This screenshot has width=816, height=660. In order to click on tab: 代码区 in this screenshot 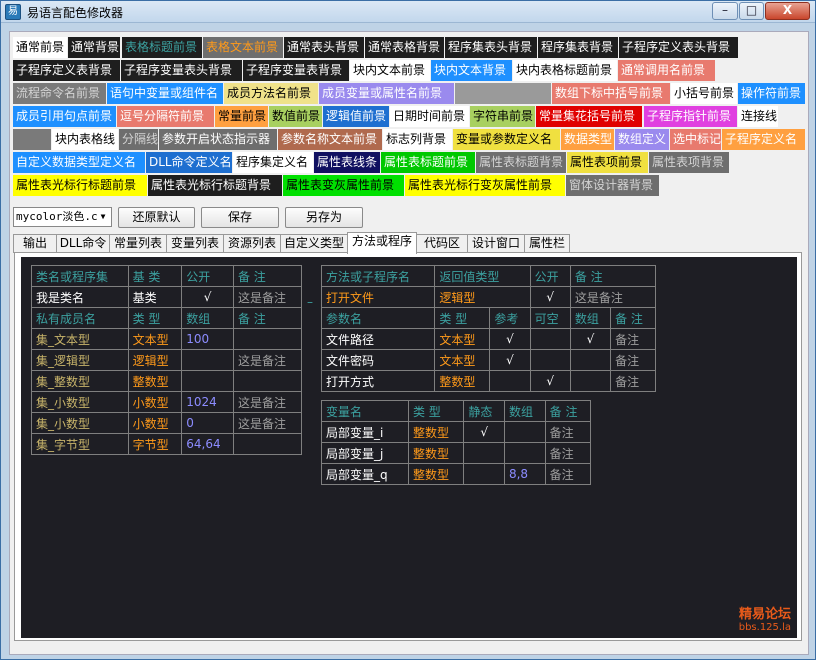, I will do `click(442, 243)`.